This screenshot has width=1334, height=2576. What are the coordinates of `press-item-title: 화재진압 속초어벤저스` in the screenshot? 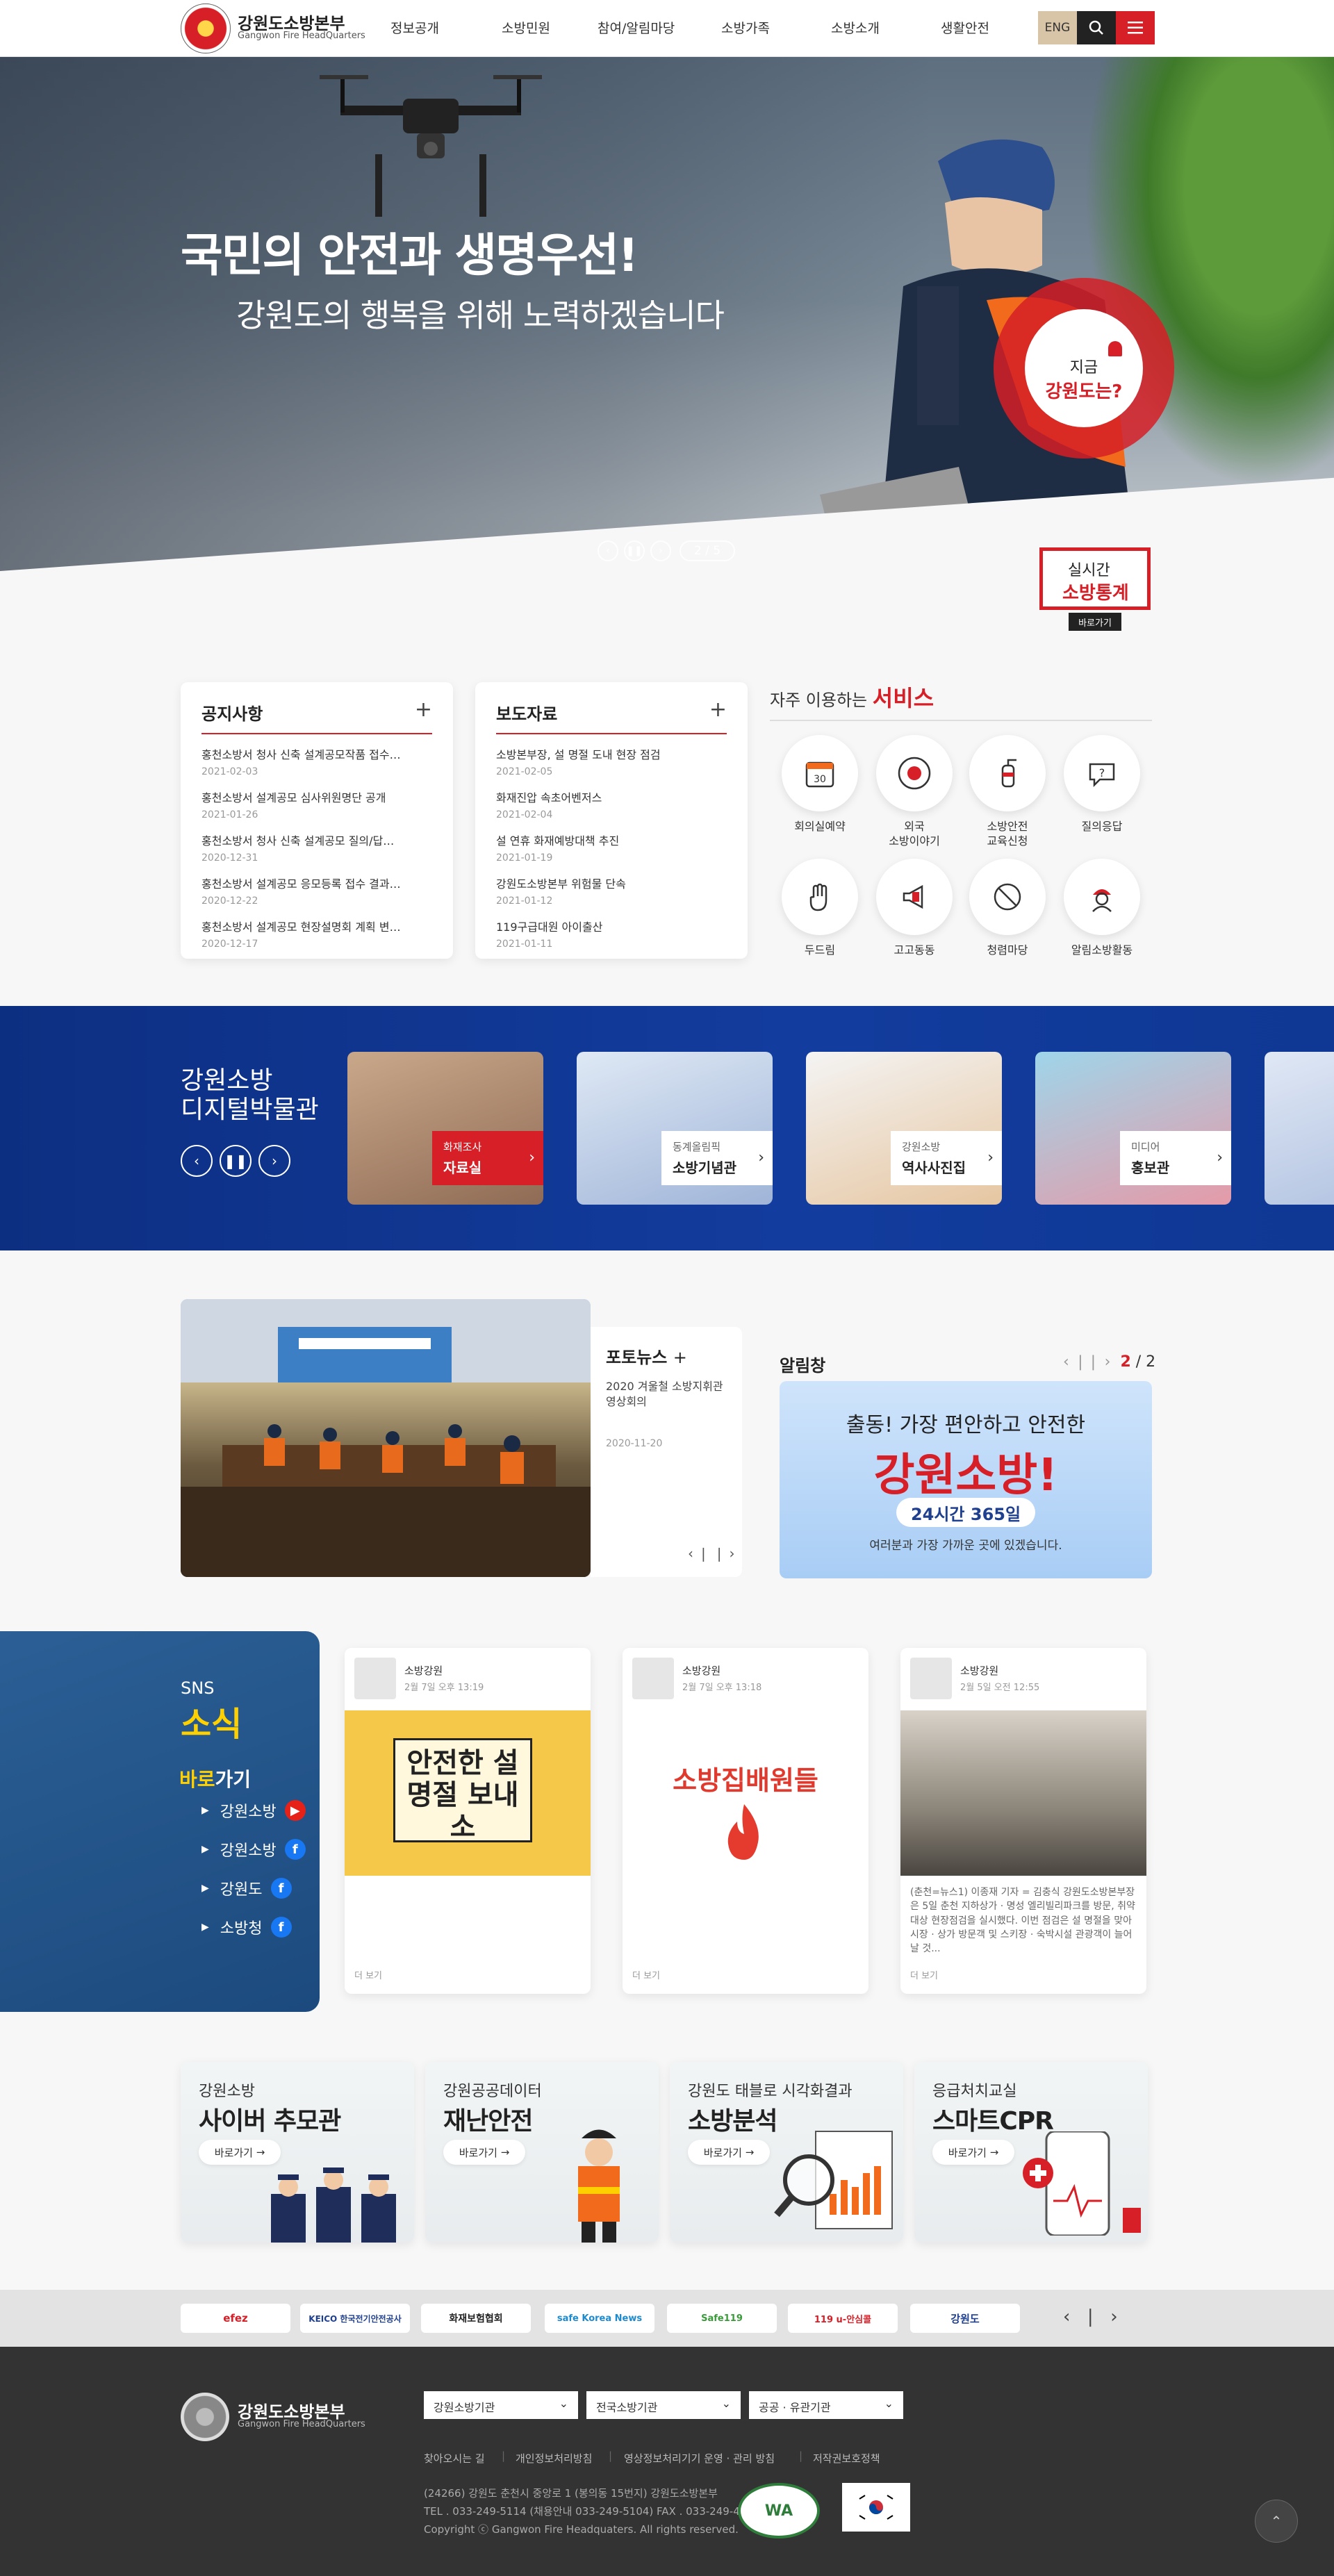 It's located at (612, 797).